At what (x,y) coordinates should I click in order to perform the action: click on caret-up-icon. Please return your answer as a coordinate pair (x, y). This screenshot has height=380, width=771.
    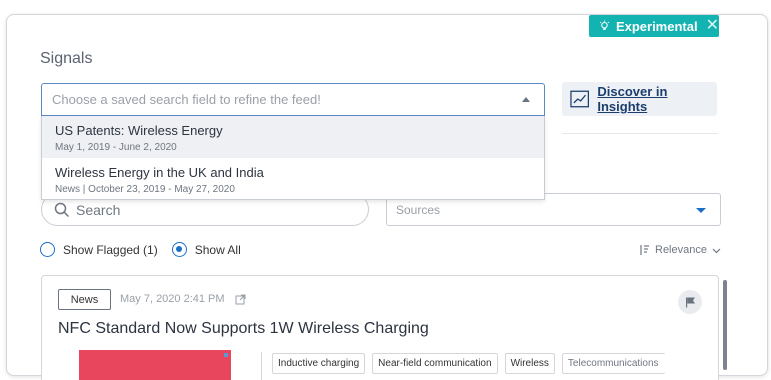
    Looking at the image, I should click on (526, 99).